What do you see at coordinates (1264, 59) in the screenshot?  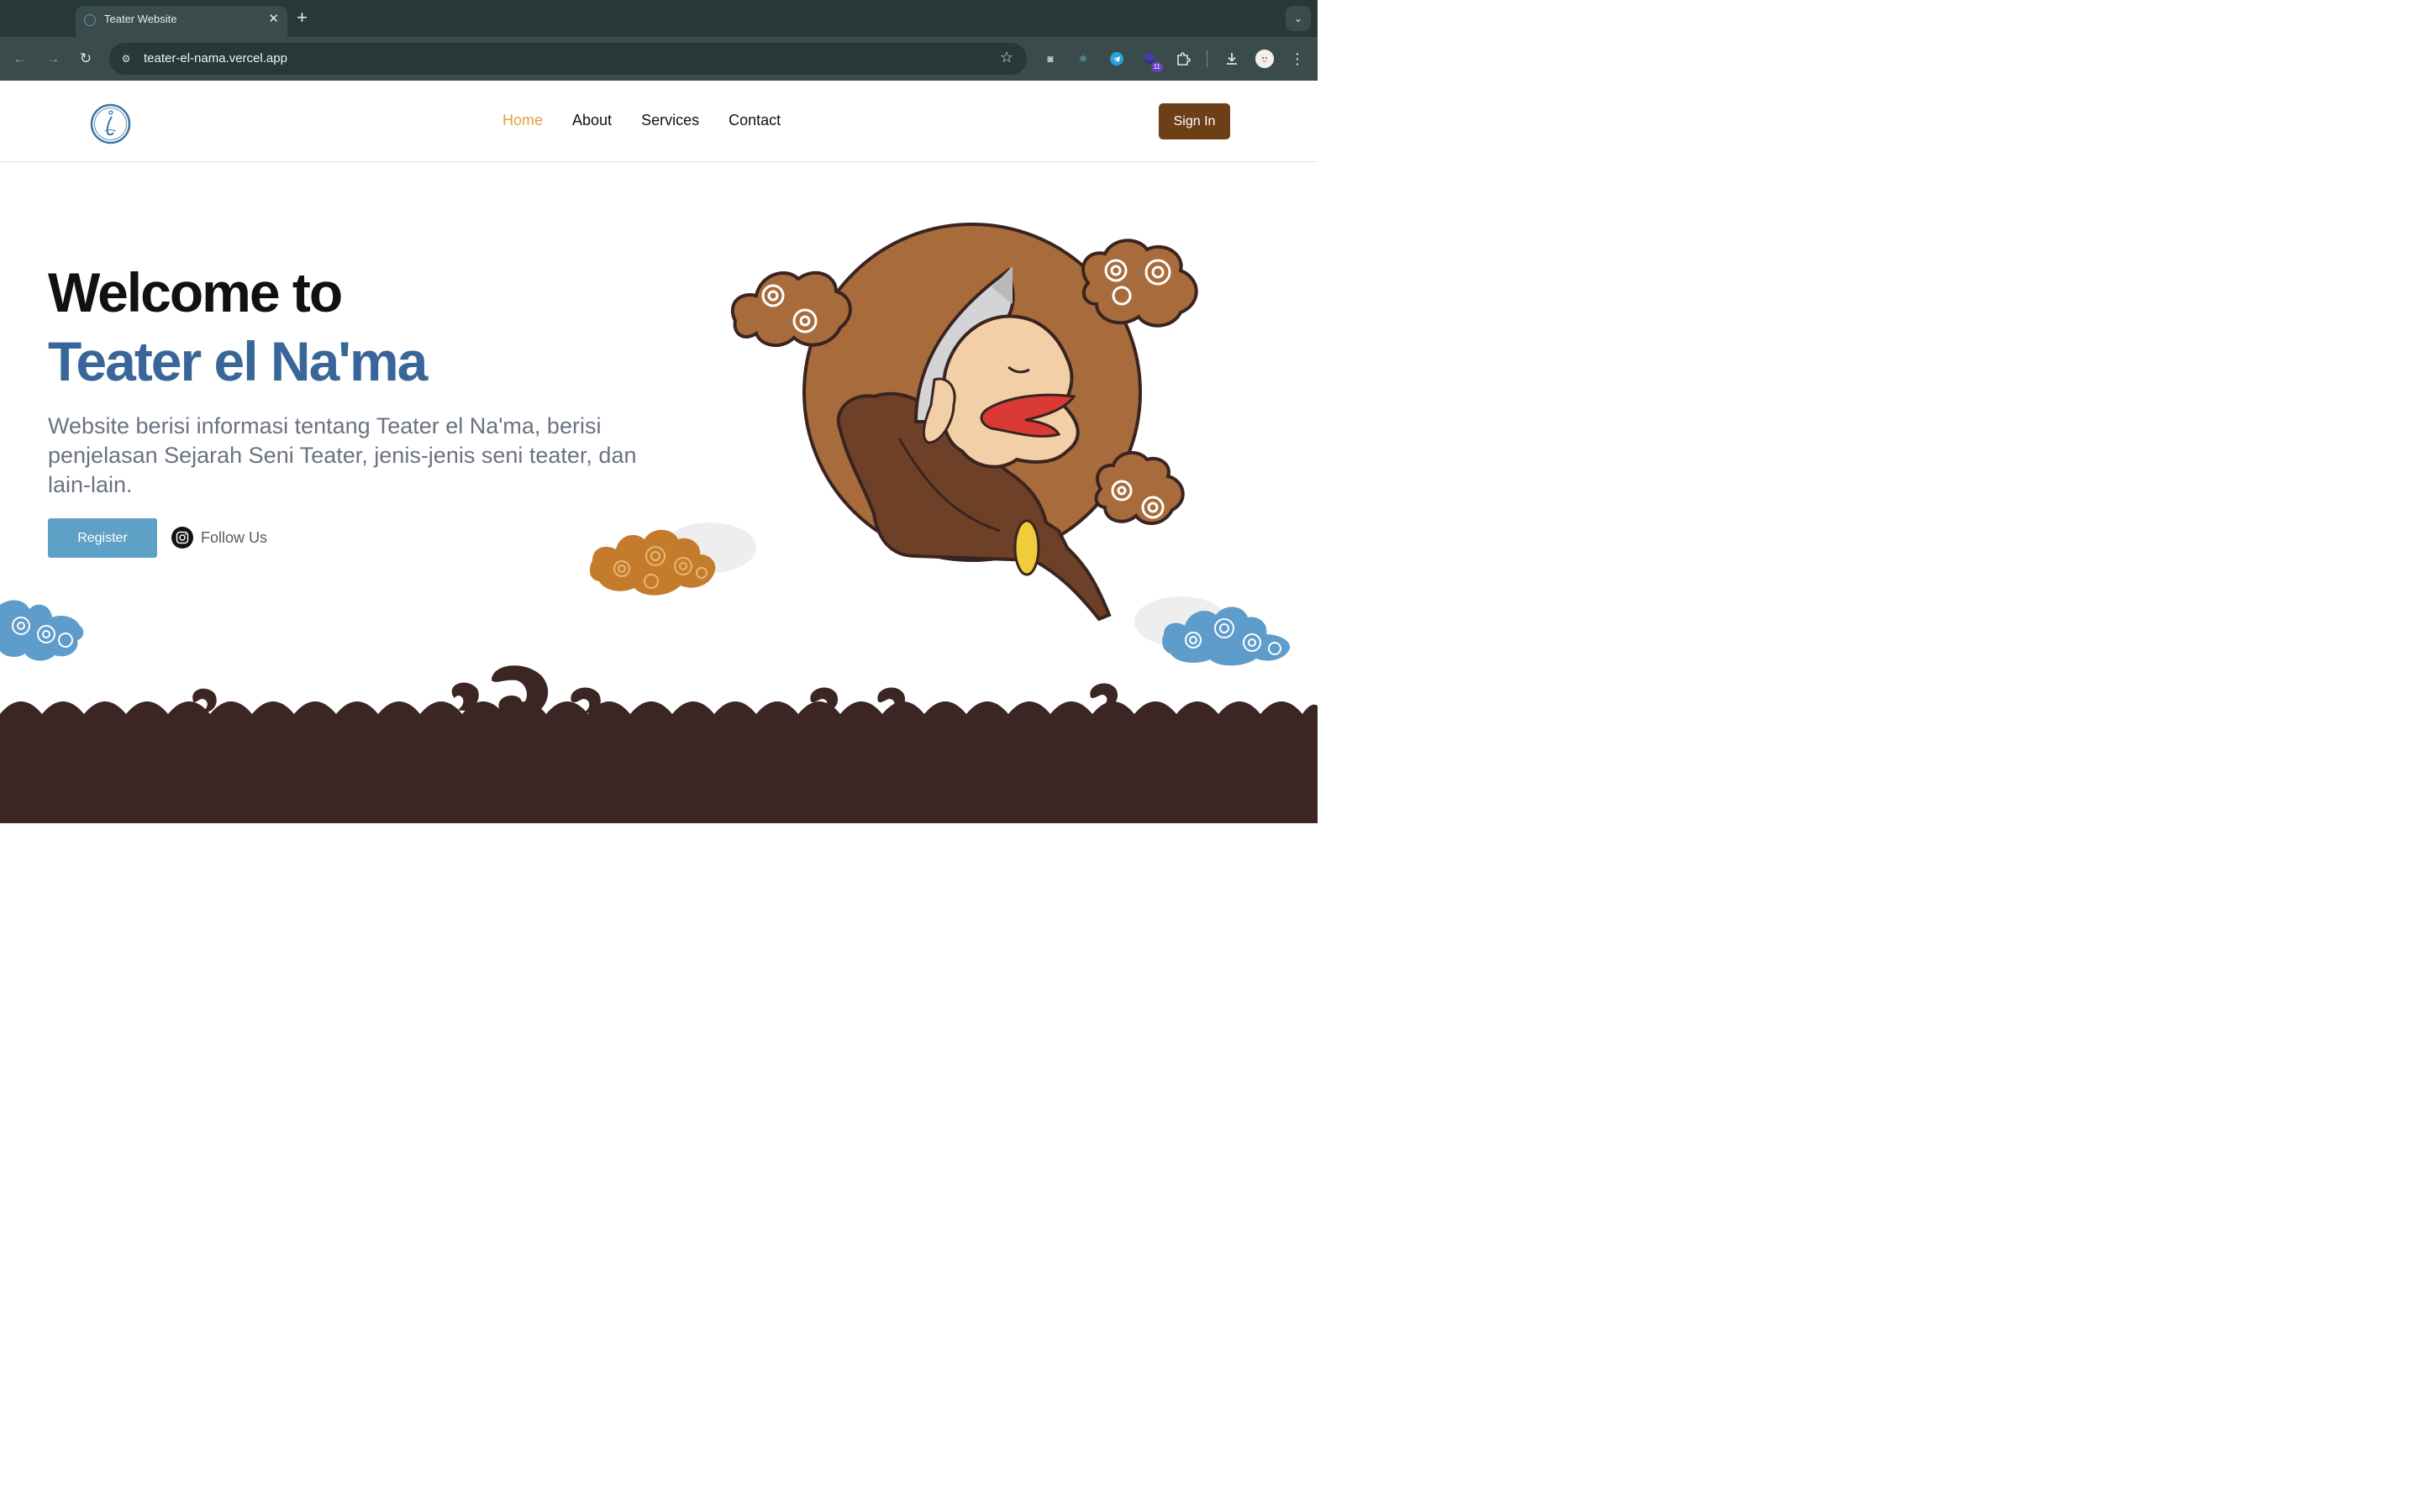 I see `profile-avatar-icon` at bounding box center [1264, 59].